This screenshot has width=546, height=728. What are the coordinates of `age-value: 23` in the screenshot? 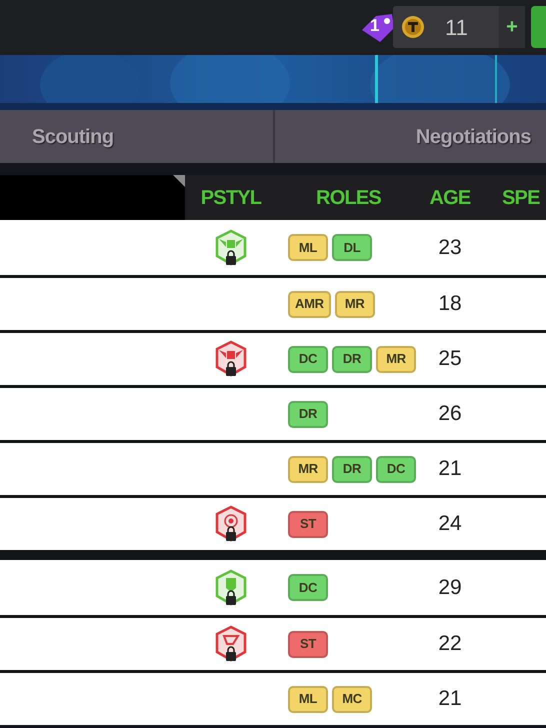 It's located at (450, 247).